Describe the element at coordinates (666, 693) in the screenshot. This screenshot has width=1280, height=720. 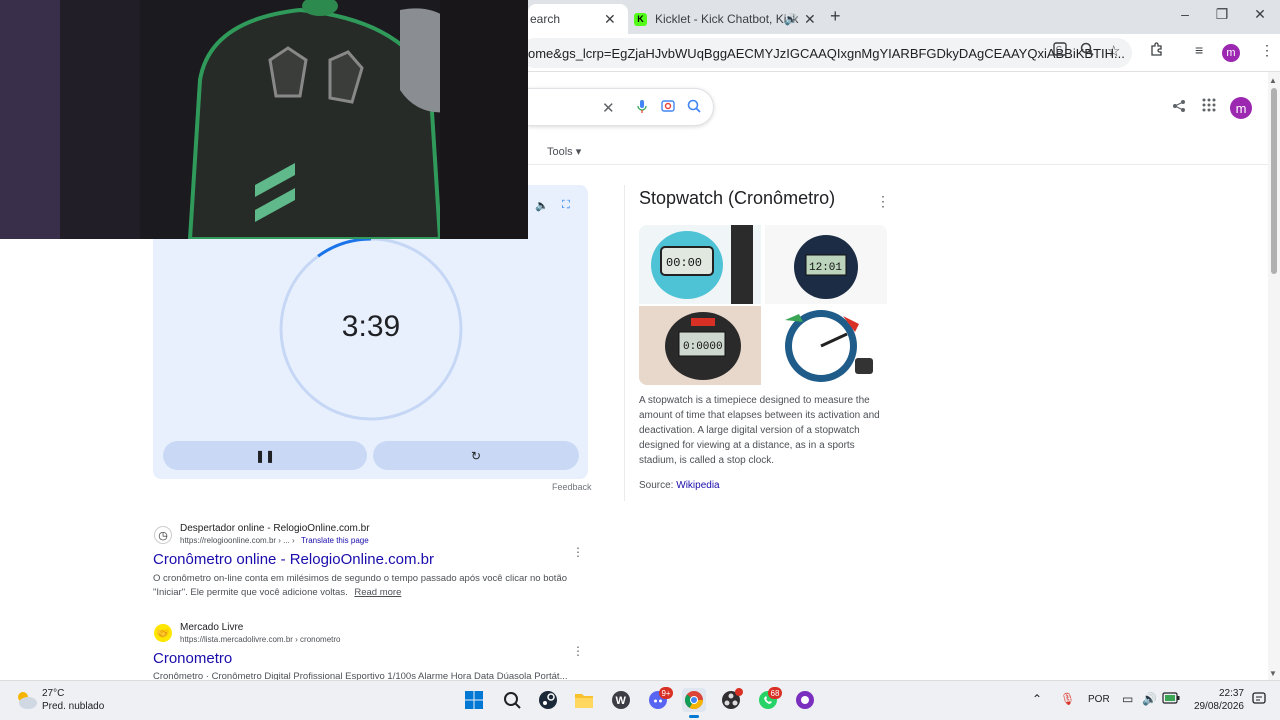
I see `discord-badge: 9+` at that location.